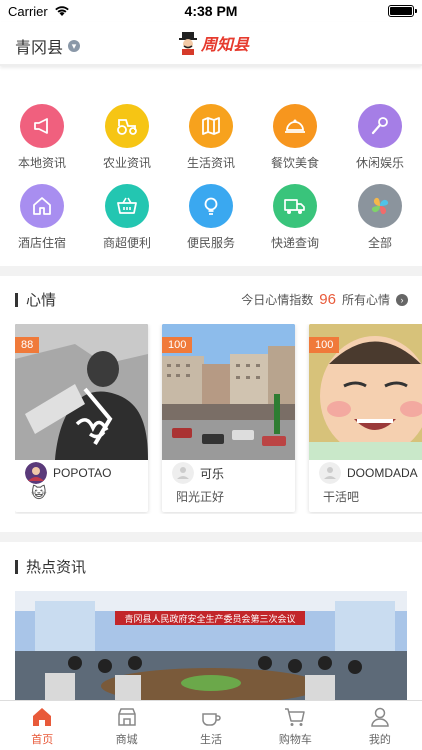 The image size is (422, 750). Describe the element at coordinates (295, 126) in the screenshot. I see `cloche-icon` at that location.